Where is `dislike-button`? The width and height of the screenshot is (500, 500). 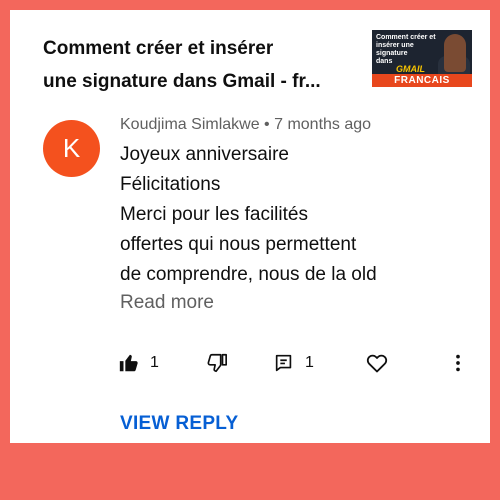
dislike-button is located at coordinates (217, 363).